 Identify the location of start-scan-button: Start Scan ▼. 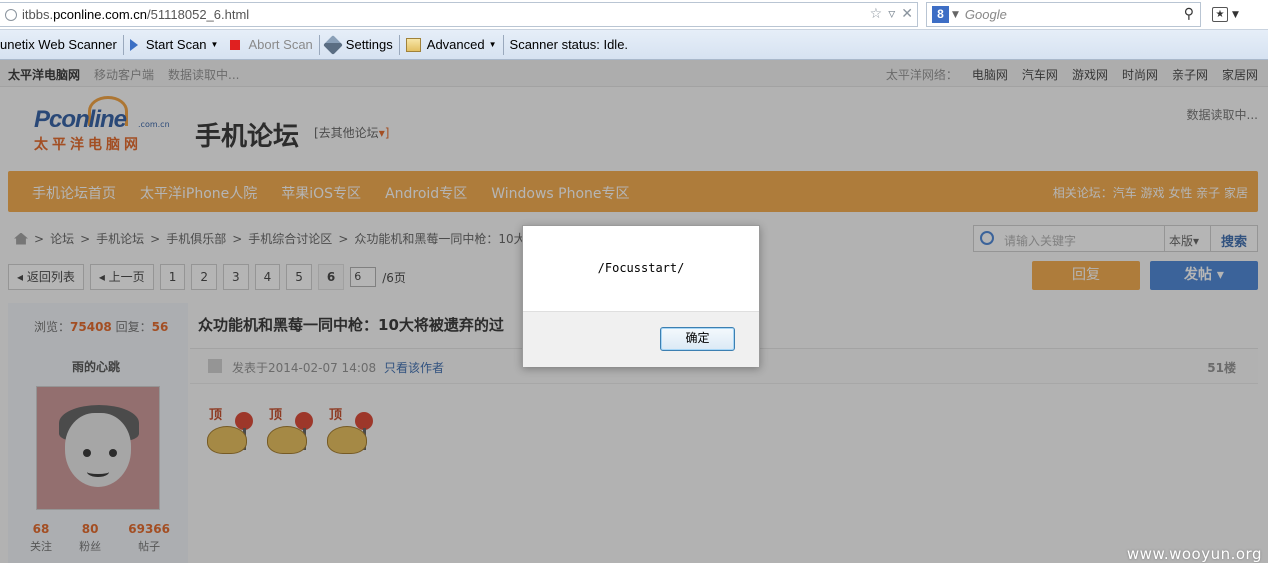
(174, 44).